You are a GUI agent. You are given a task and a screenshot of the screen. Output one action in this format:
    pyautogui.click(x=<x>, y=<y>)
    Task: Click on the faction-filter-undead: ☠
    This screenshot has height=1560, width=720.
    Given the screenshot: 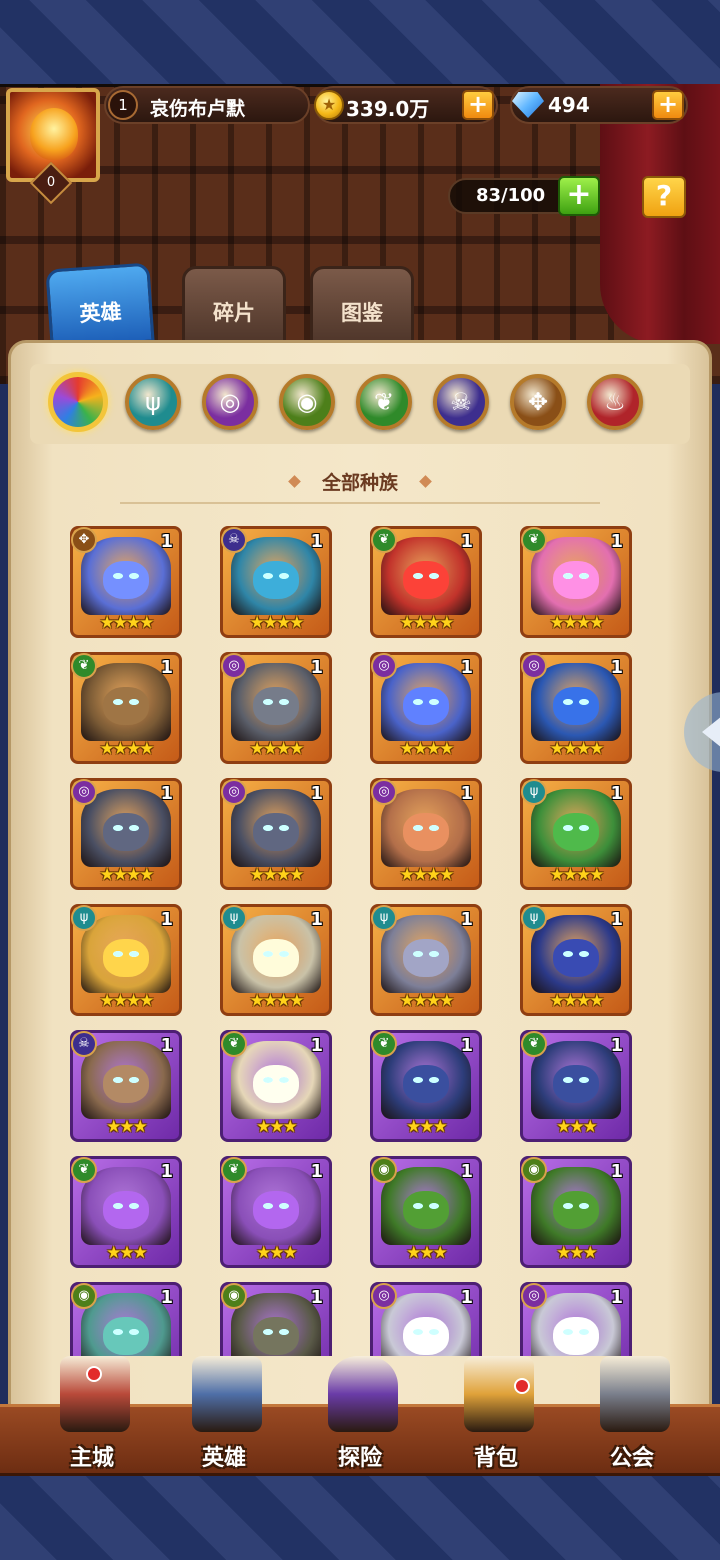 What is the action you would take?
    pyautogui.click(x=461, y=402)
    